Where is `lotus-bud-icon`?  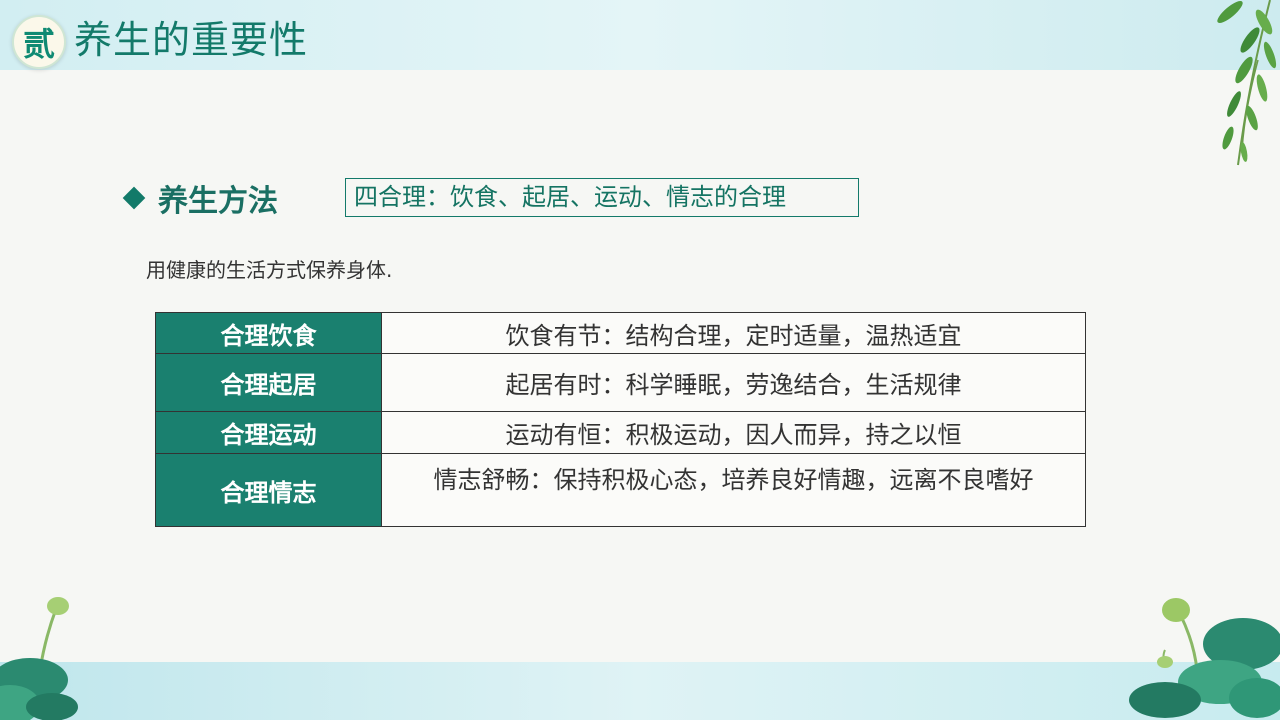 lotus-bud-icon is located at coordinates (1204, 658).